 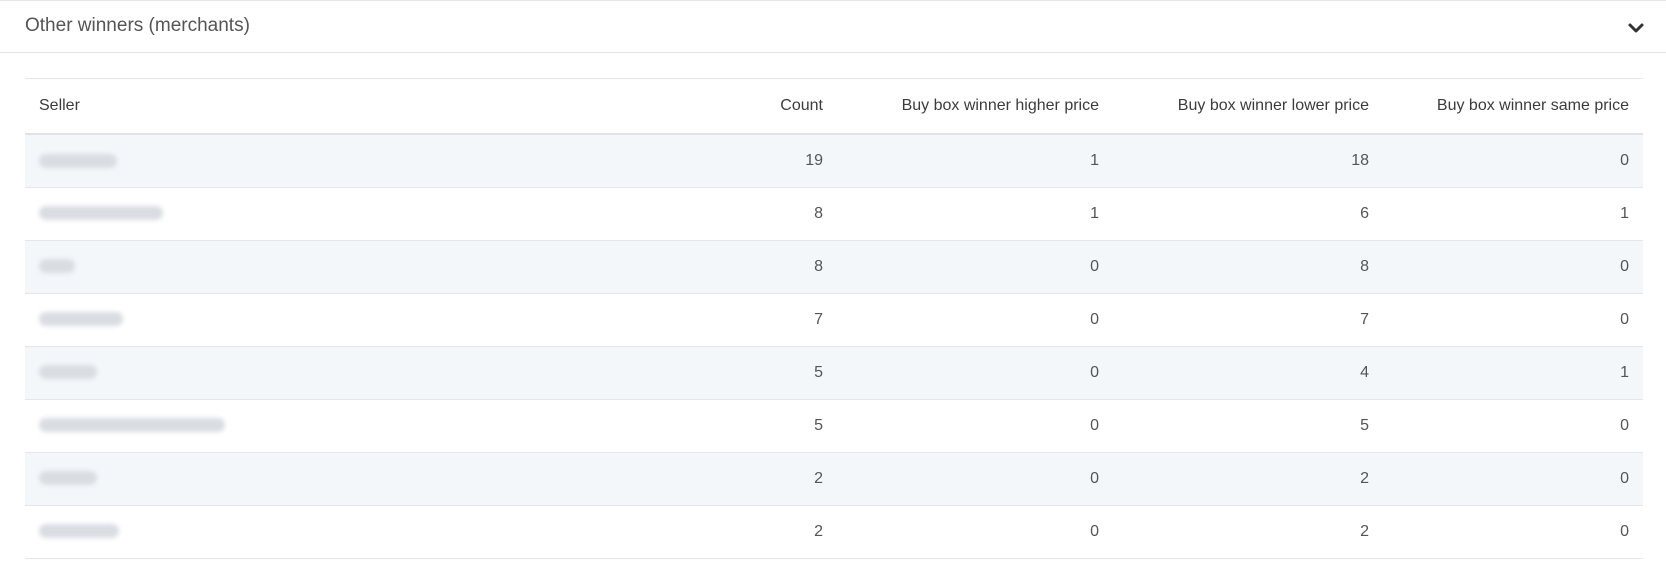 I want to click on lower-price-cell: 7, so click(x=1248, y=320).